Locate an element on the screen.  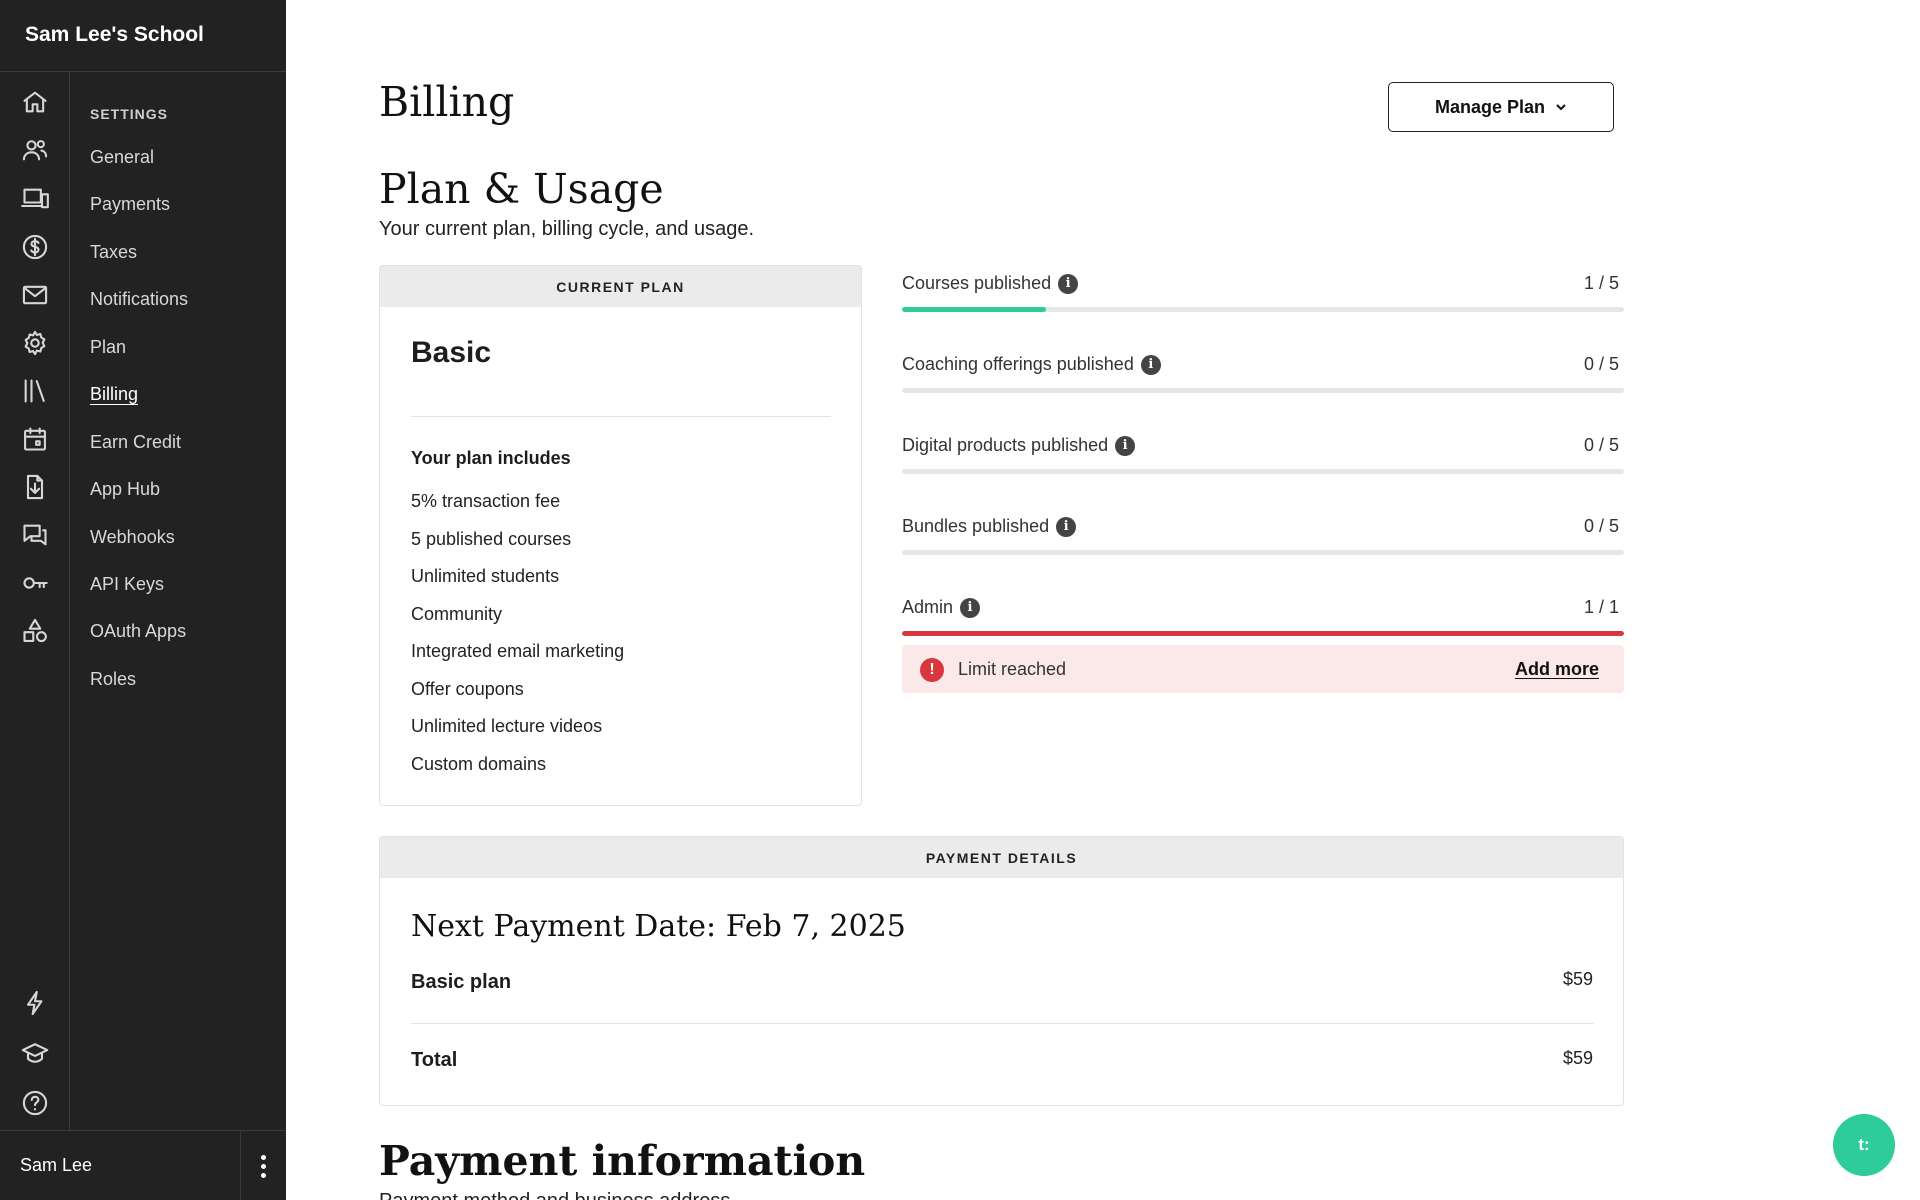
plan-feature: Custom domains is located at coordinates (479, 764).